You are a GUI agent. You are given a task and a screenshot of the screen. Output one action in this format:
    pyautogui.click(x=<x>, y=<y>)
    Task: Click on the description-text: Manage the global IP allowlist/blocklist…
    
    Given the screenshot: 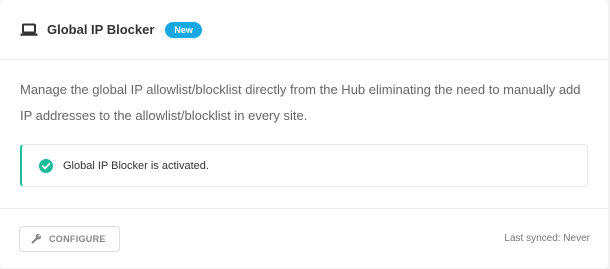 What is the action you would take?
    pyautogui.click(x=300, y=102)
    